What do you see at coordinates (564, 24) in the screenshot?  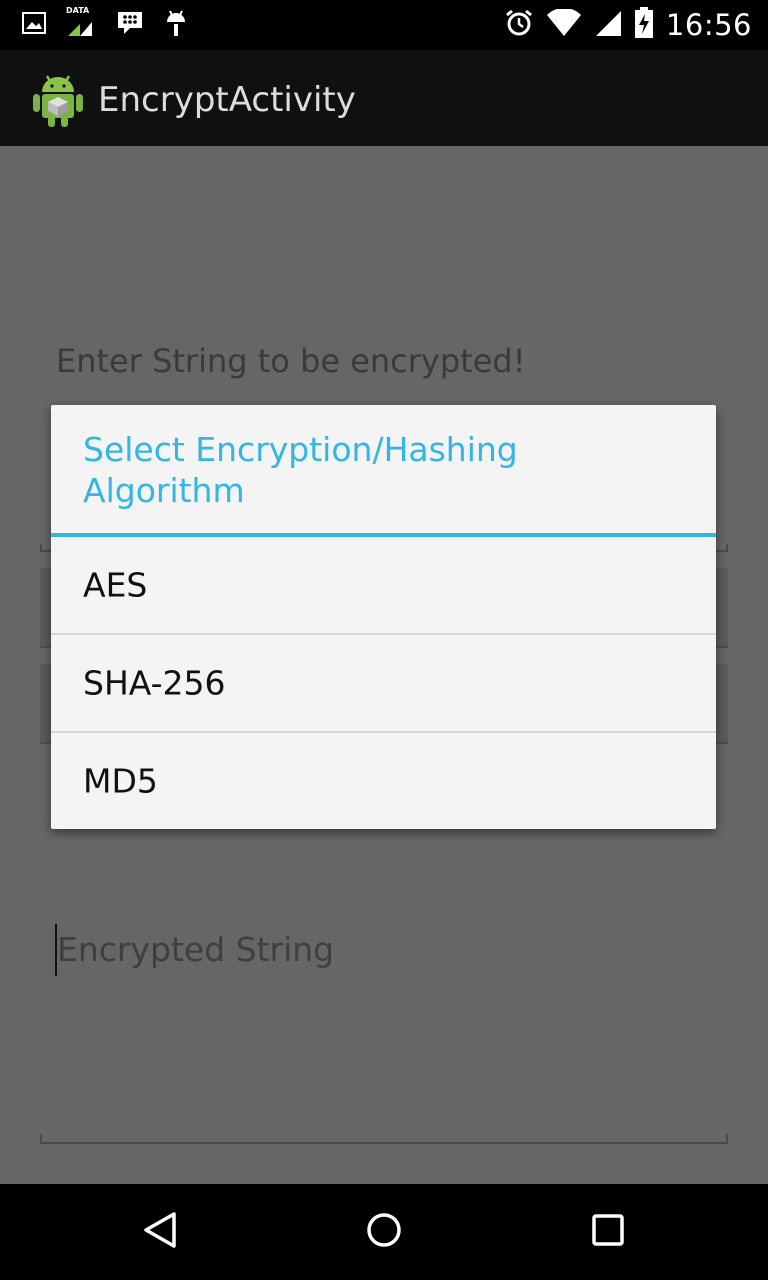 I see `wifi-icon` at bounding box center [564, 24].